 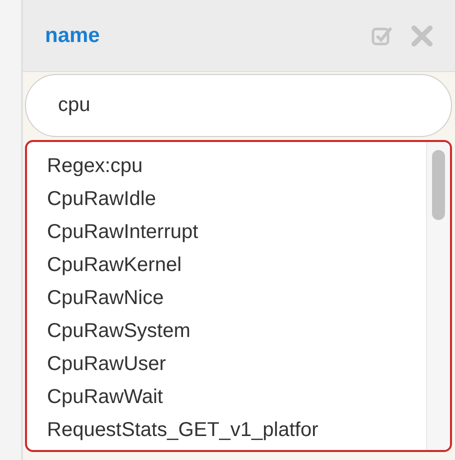 What do you see at coordinates (422, 35) in the screenshot?
I see `close-icon` at bounding box center [422, 35].